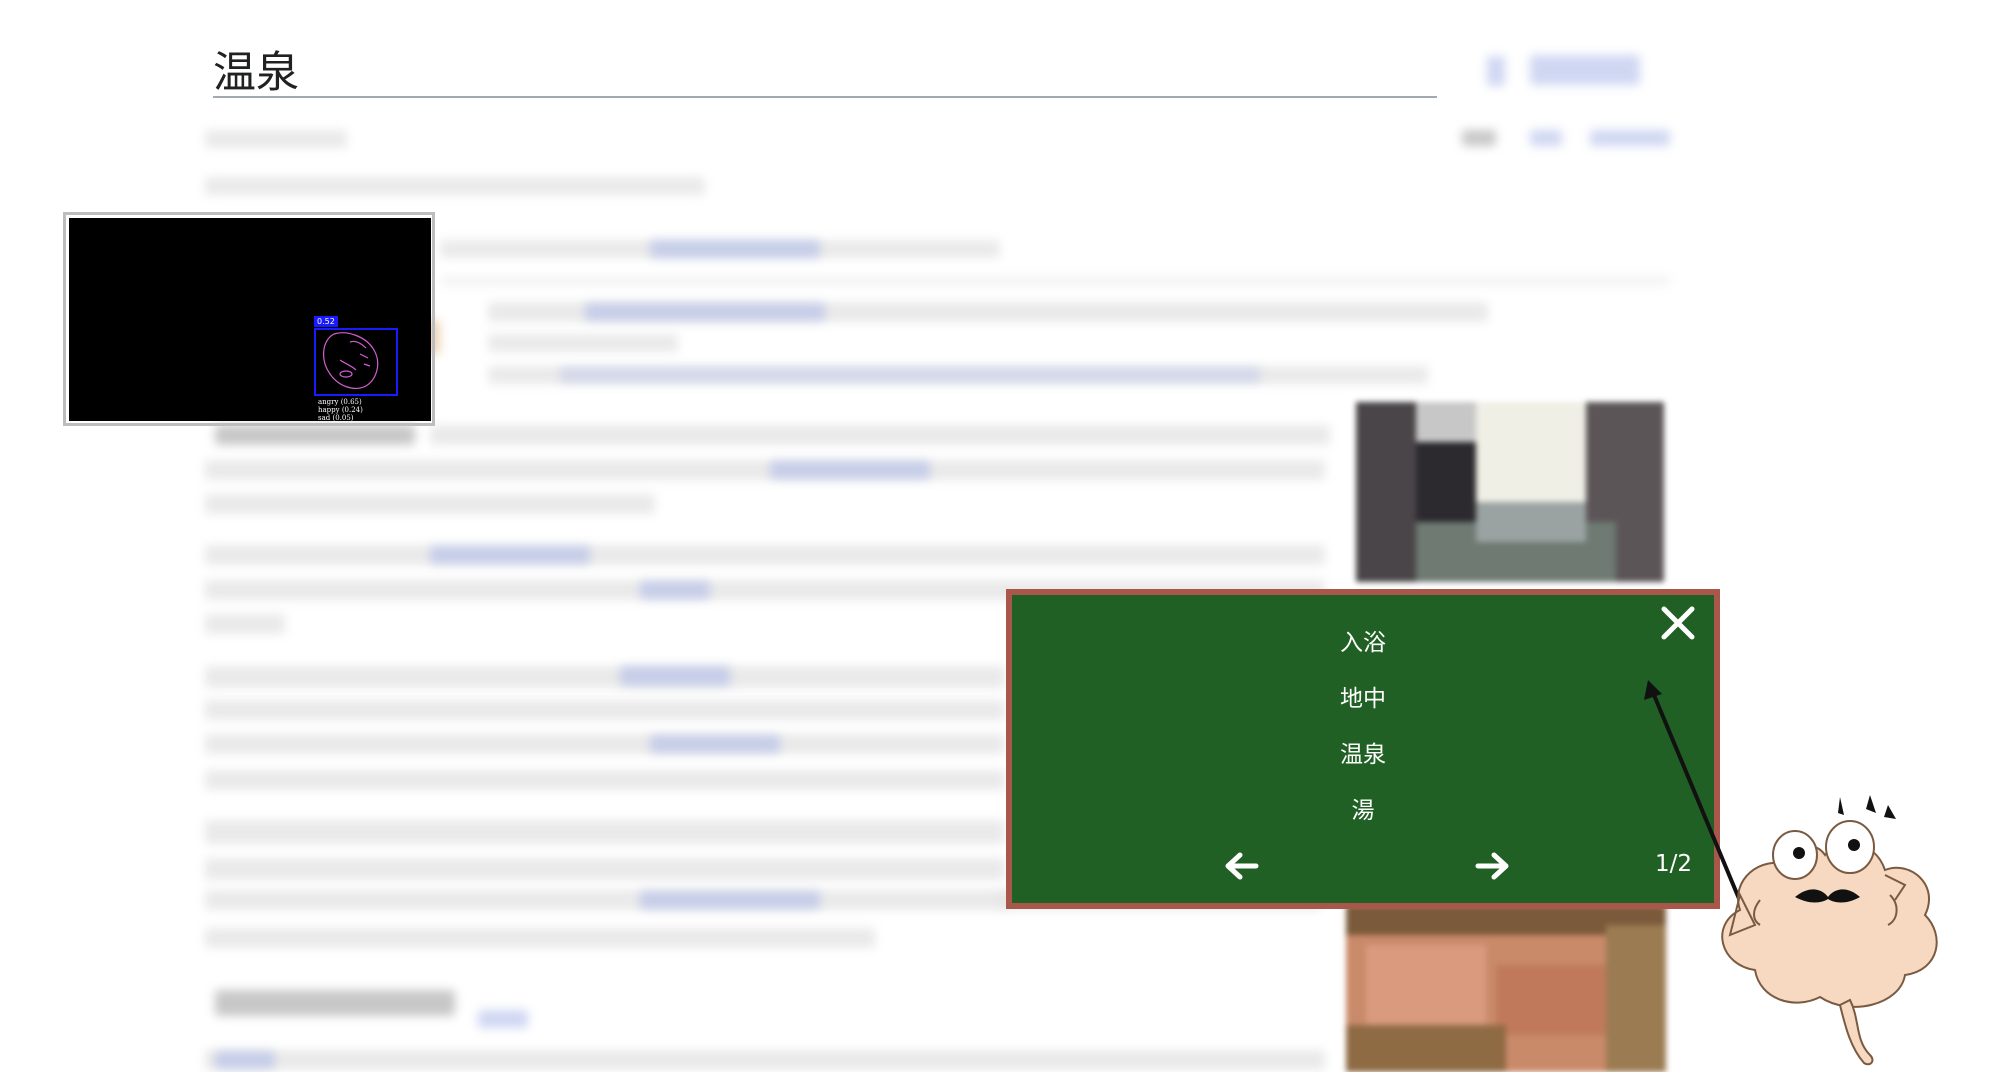 The width and height of the screenshot is (2014, 1072). What do you see at coordinates (256, 73) in the screenshot?
I see `page-title: 温泉` at bounding box center [256, 73].